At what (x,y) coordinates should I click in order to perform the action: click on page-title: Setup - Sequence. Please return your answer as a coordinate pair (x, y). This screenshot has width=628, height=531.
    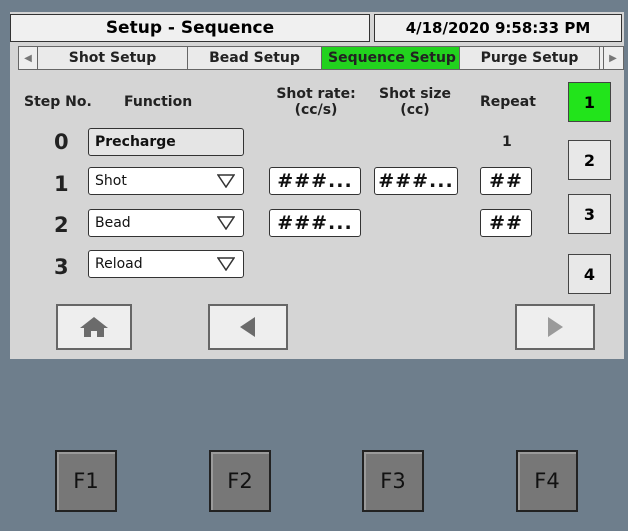
    Looking at the image, I should click on (190, 28).